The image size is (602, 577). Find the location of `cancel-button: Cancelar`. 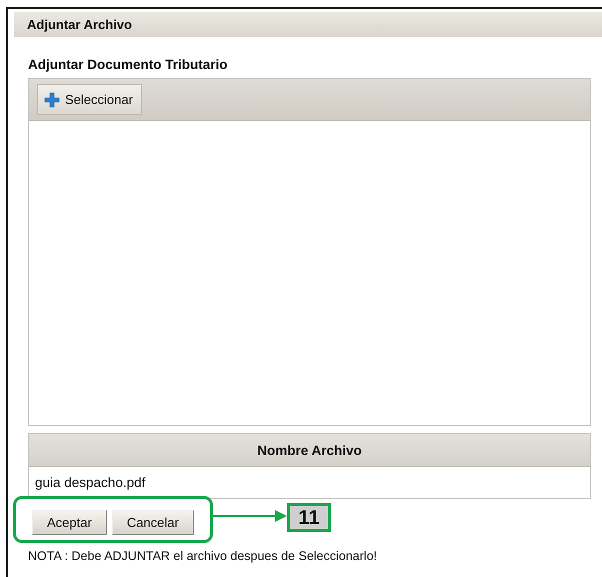

cancel-button: Cancelar is located at coordinates (153, 522).